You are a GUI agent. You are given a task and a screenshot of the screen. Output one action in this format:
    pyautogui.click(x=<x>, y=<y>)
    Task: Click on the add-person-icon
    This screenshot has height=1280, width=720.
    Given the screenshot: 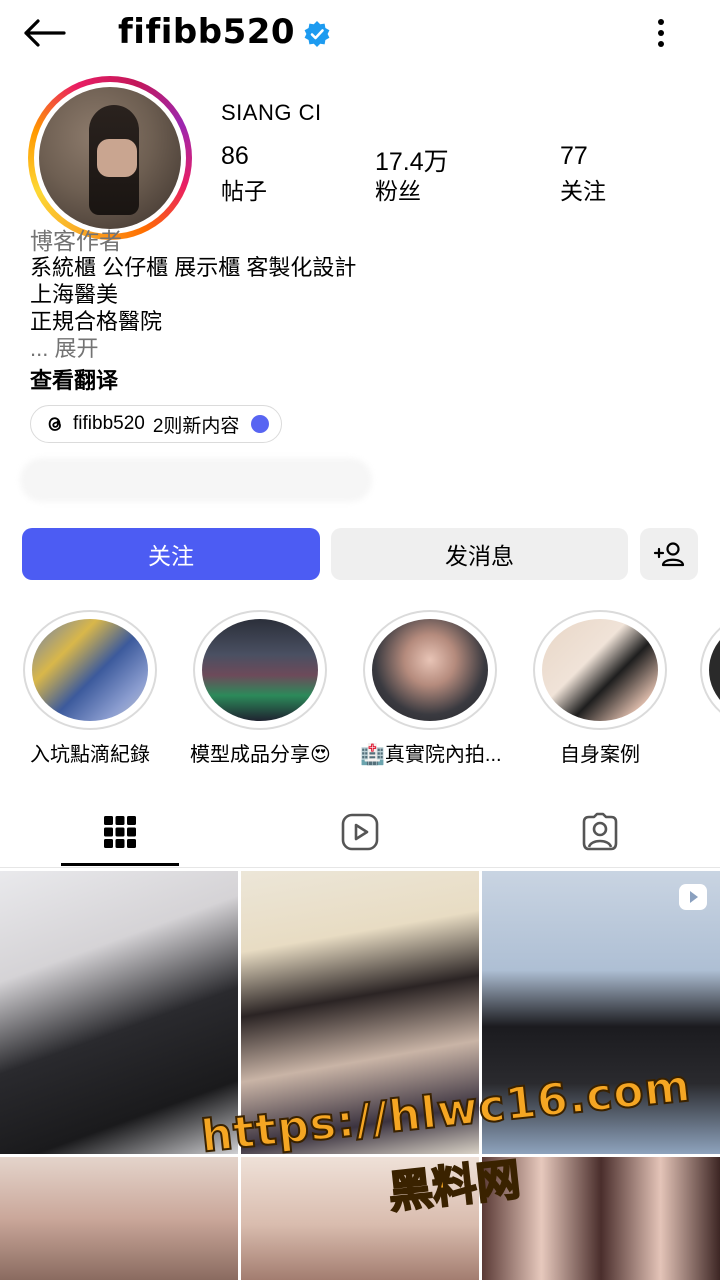 What is the action you would take?
    pyautogui.click(x=669, y=554)
    